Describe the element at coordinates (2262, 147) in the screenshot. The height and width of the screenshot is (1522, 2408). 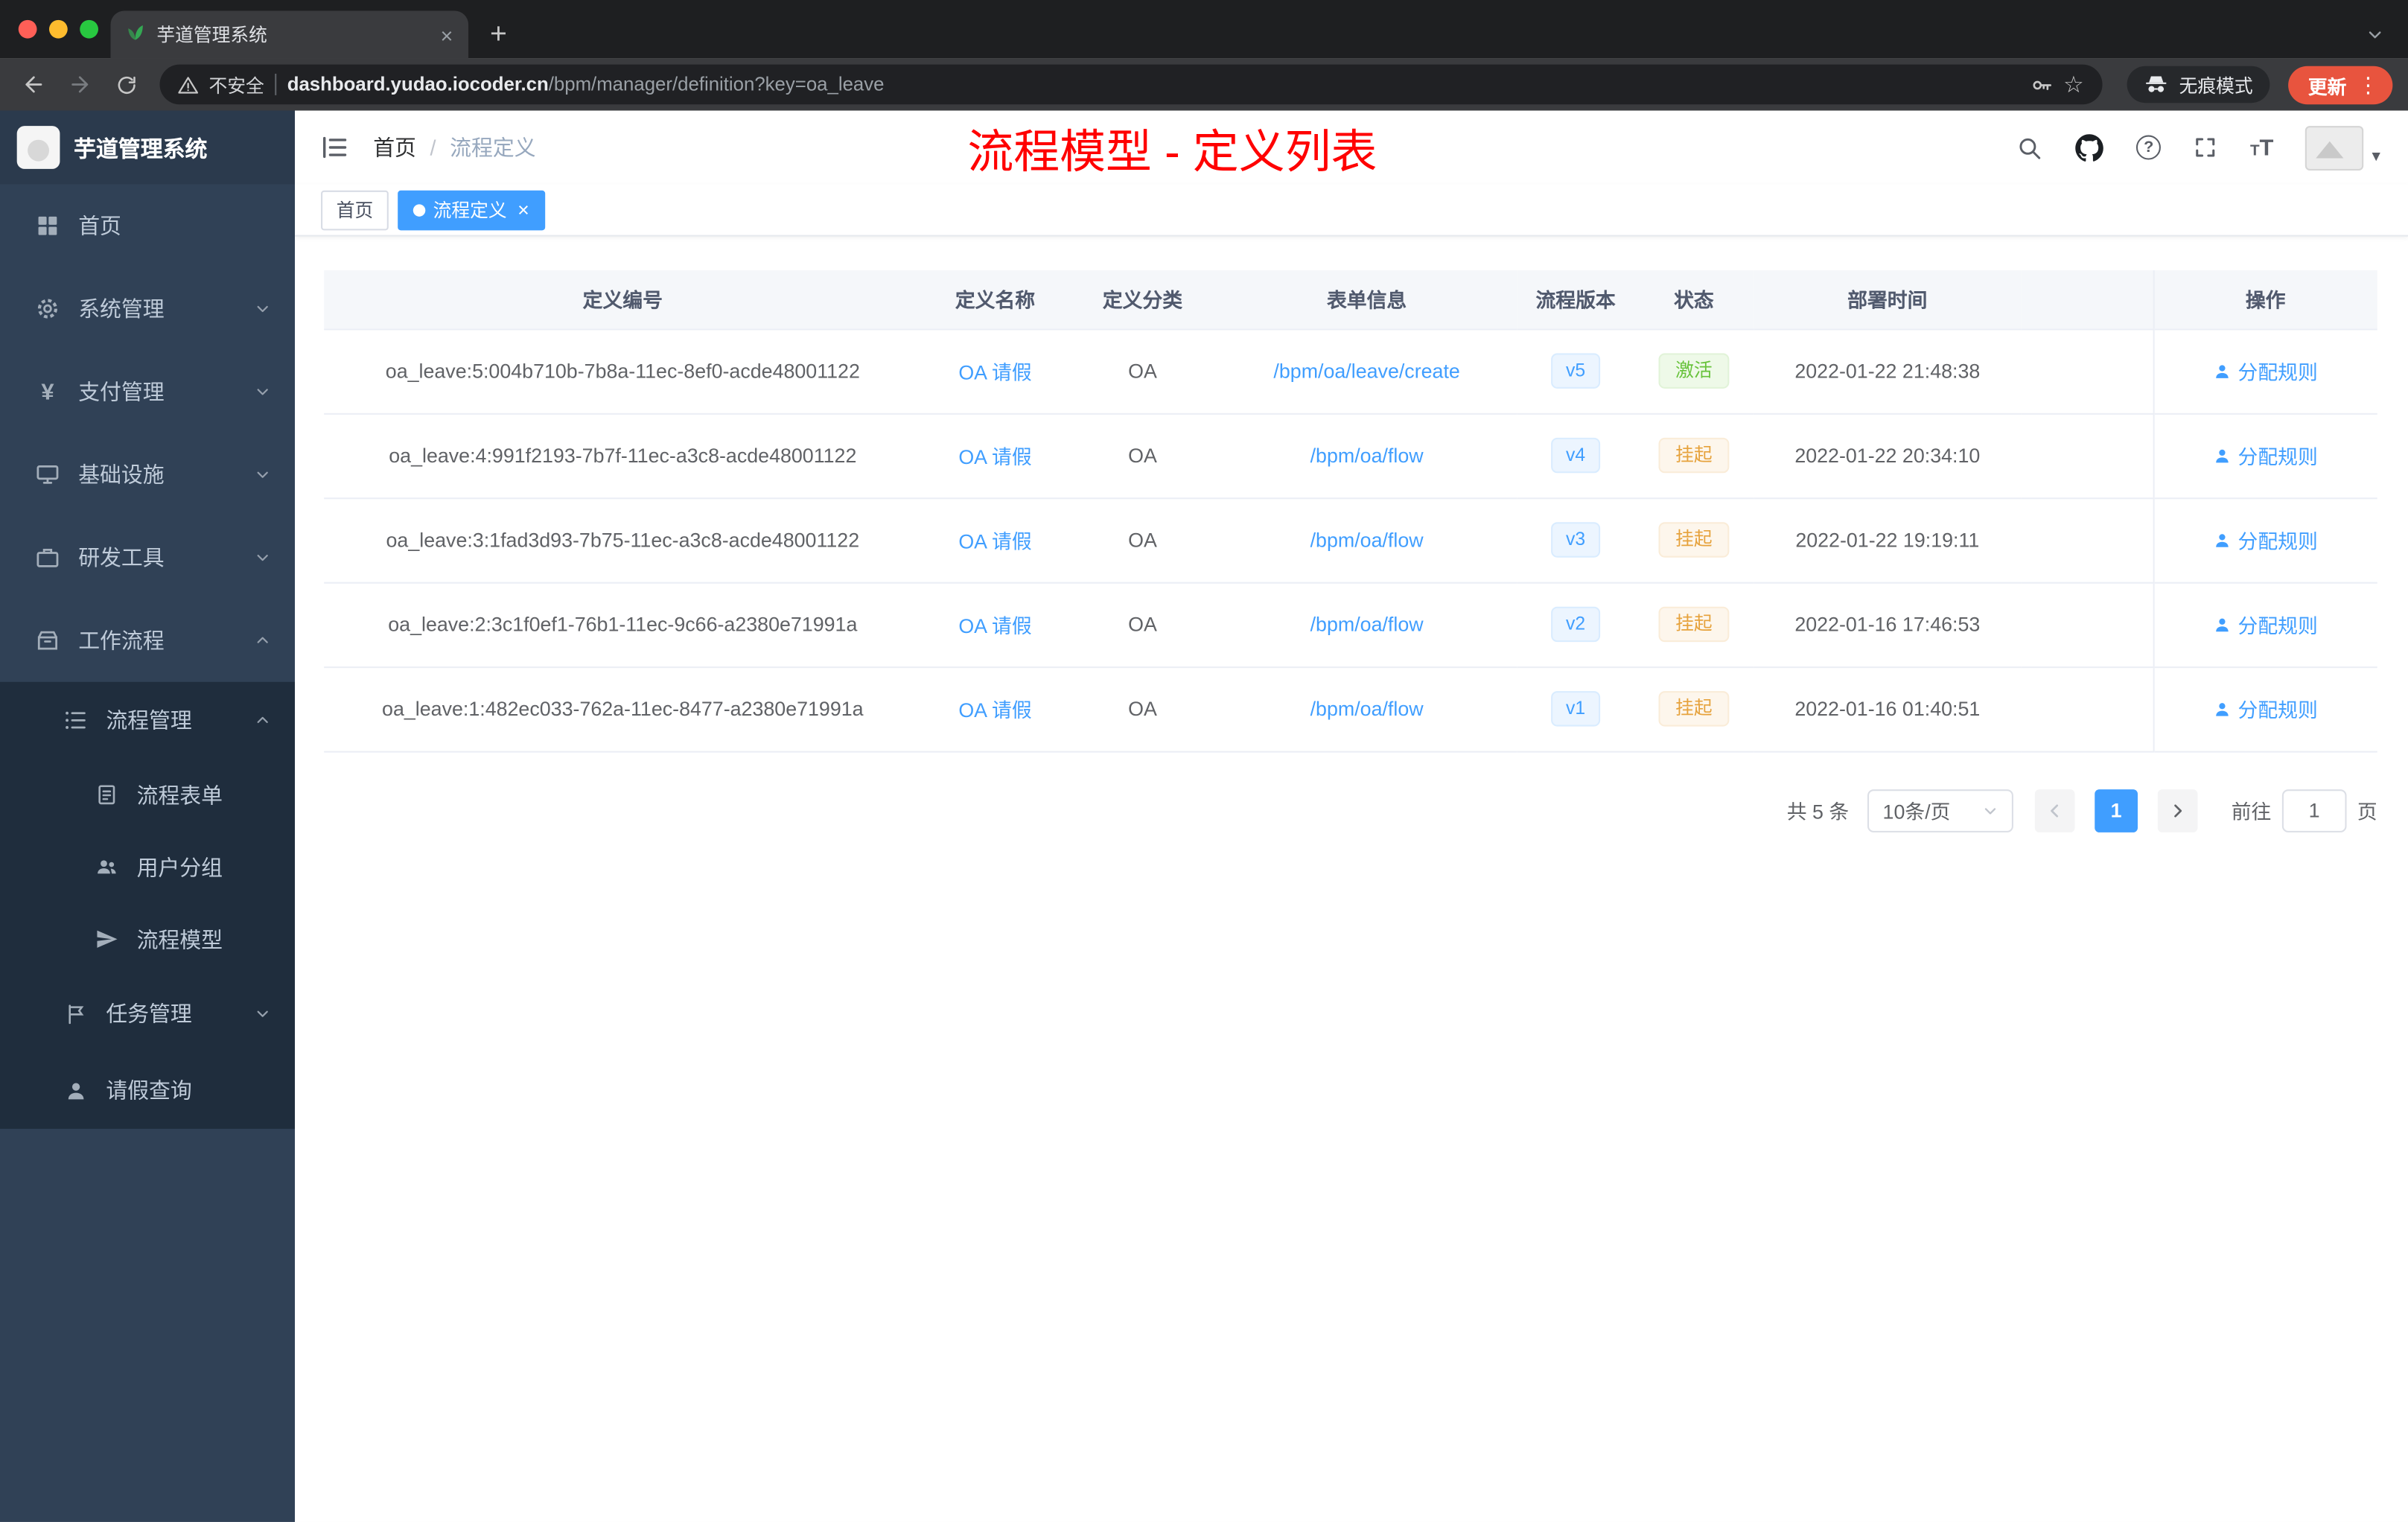
I see `font-size-icon: TT` at that location.